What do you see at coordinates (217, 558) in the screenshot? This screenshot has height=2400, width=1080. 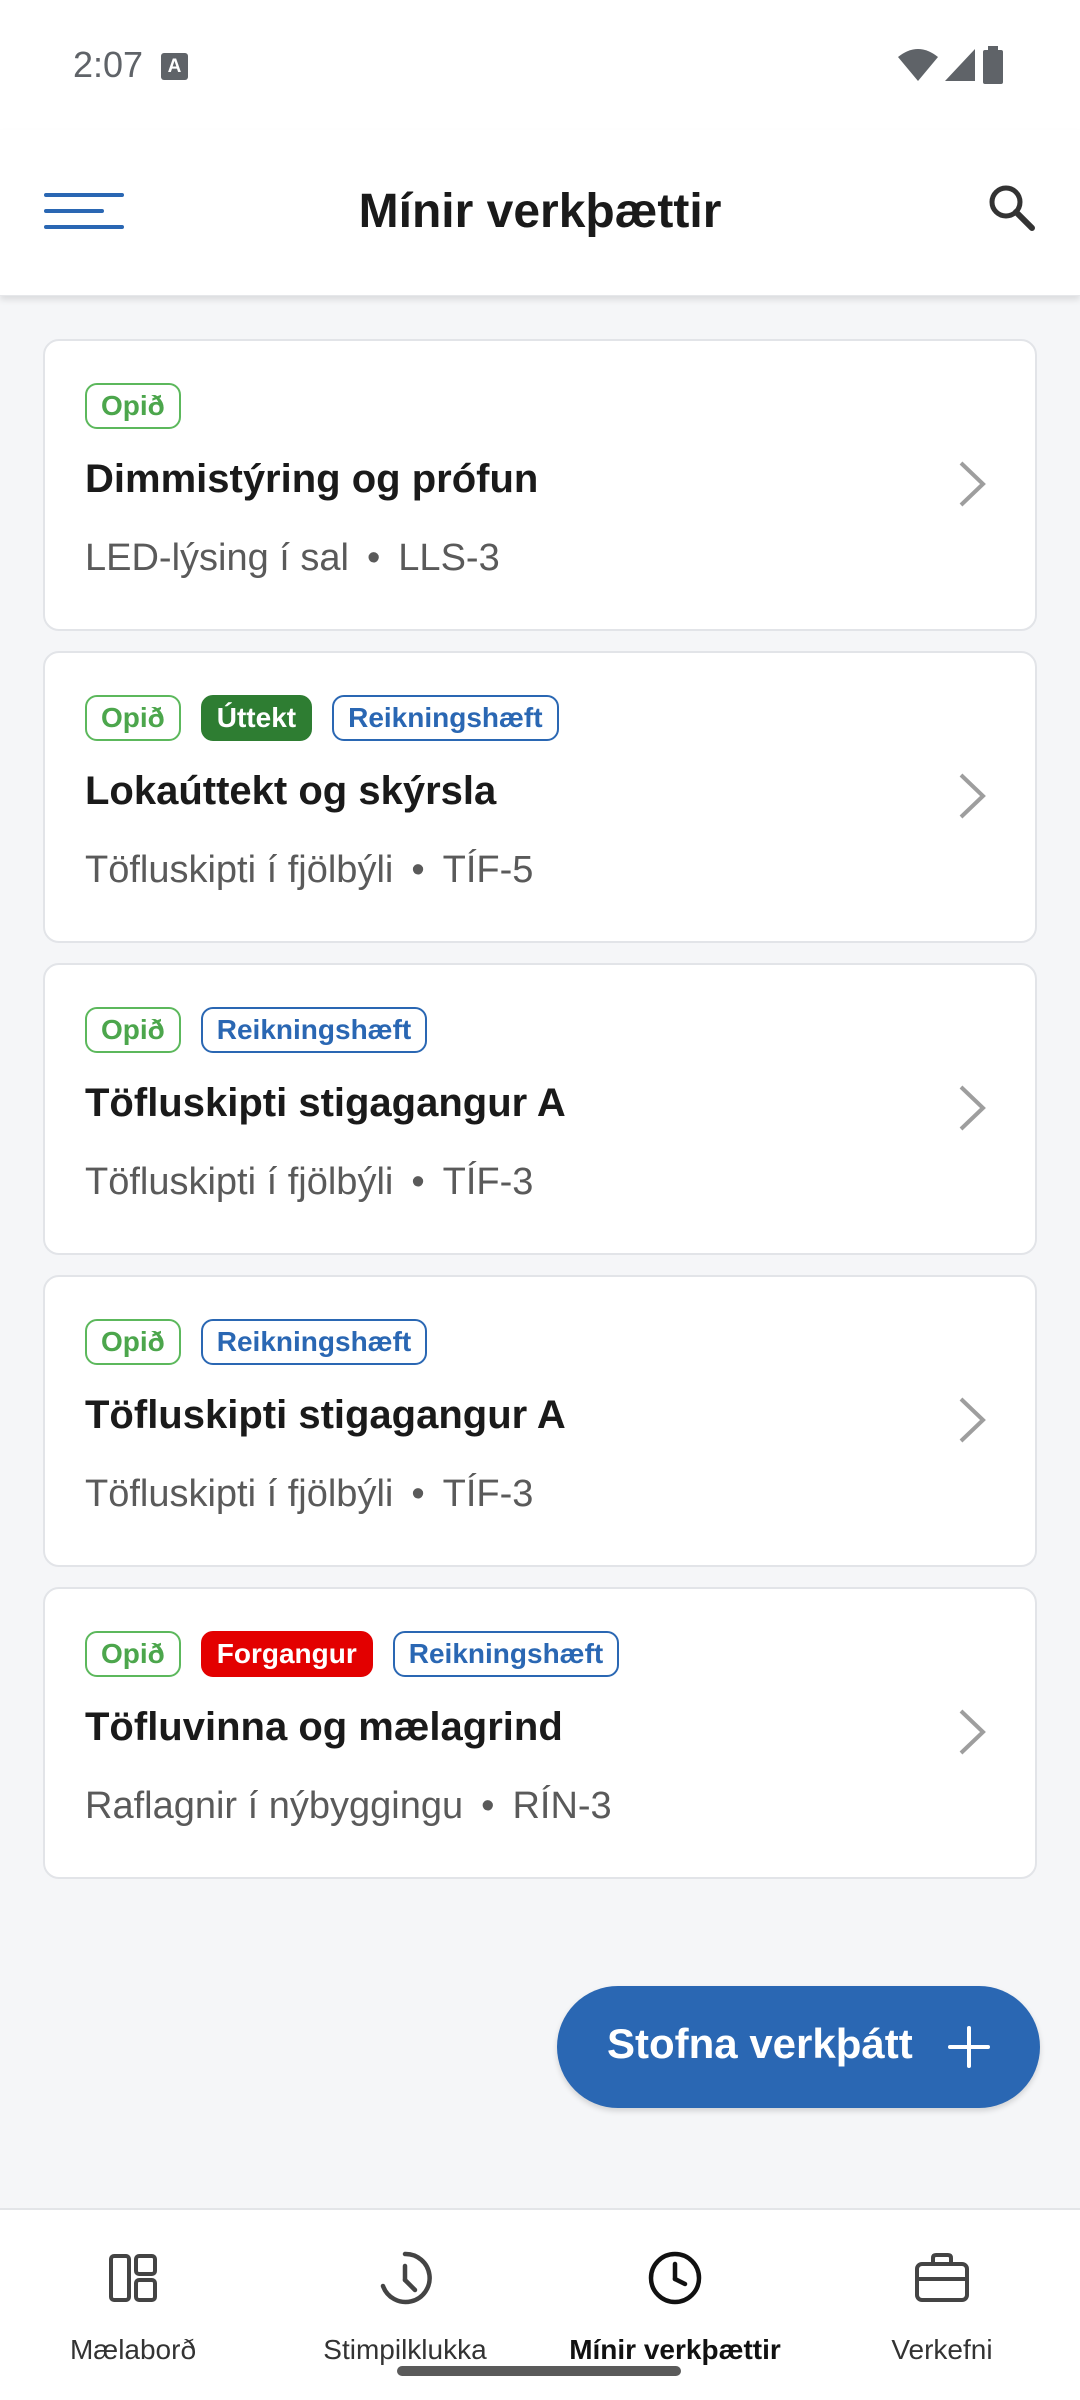 I see `task-project: LED-lýsing í sal` at bounding box center [217, 558].